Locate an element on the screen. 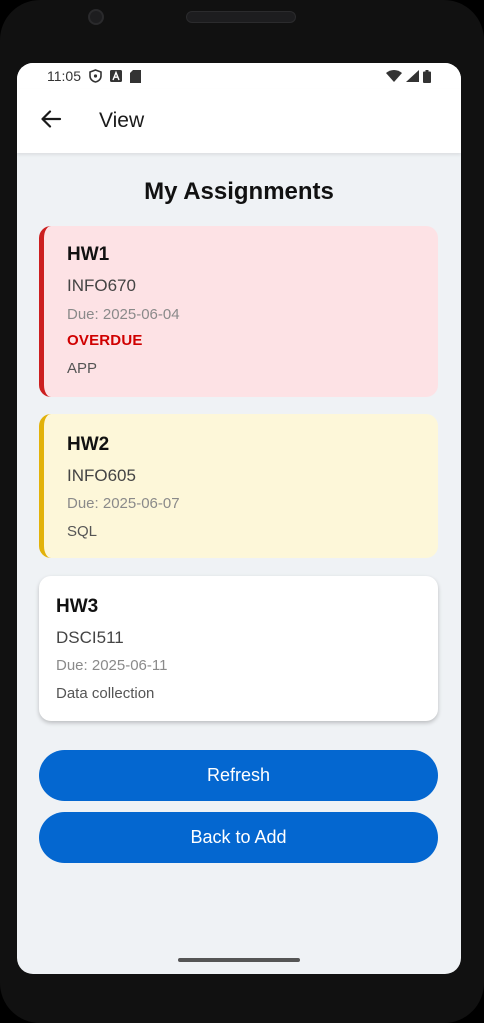  assignment-course: INFO605 is located at coordinates (101, 475).